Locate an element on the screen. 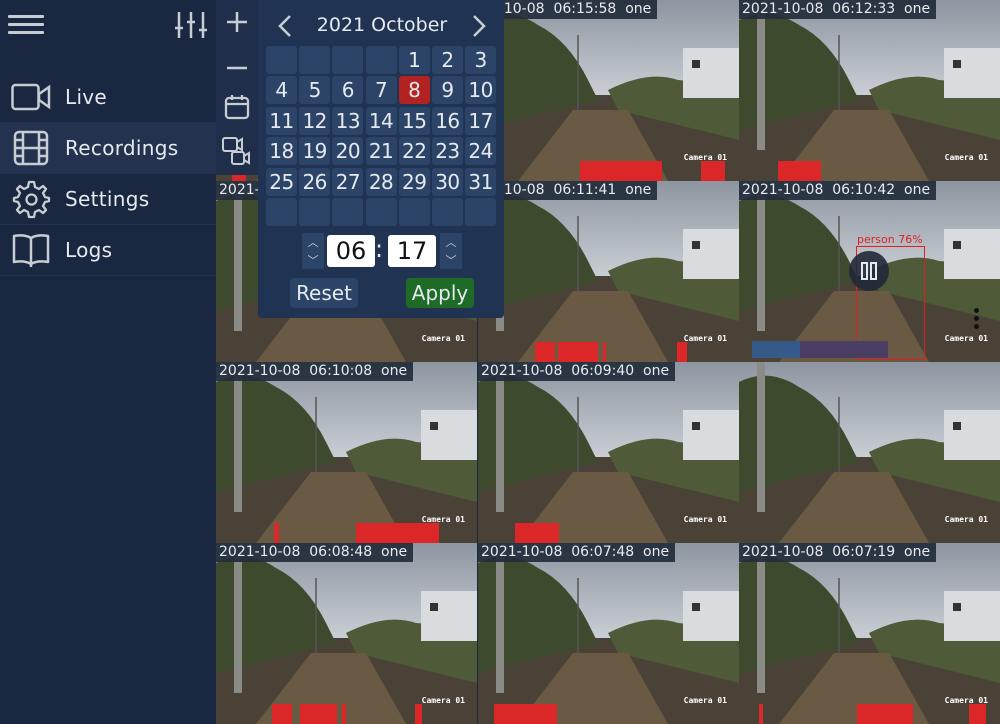 The image size is (1000, 724). sidebar-item-live: Live is located at coordinates (108, 97).